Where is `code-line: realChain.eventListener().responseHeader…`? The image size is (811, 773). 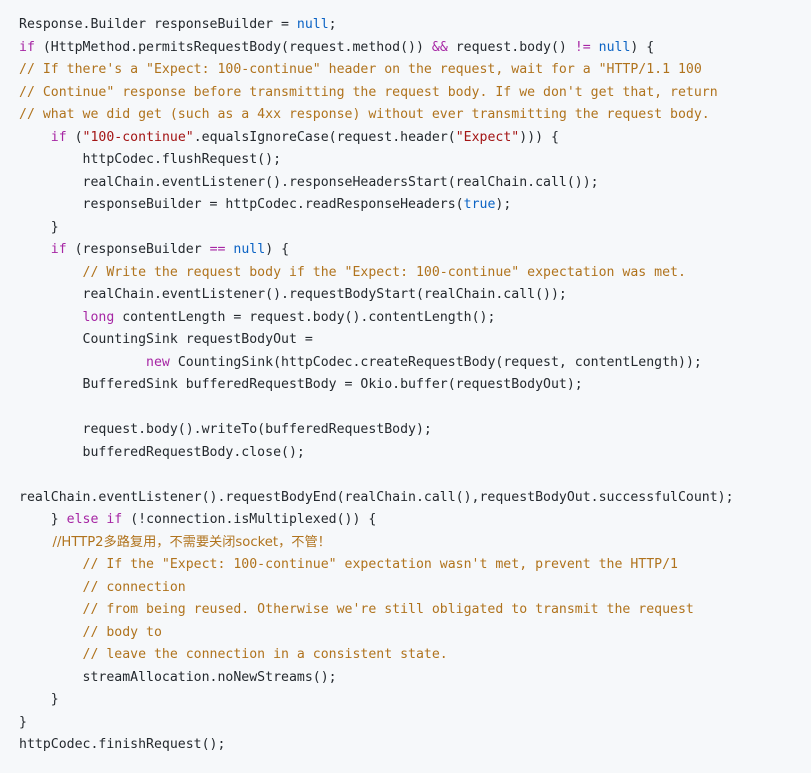 code-line: realChain.eventListener().responseHeader… is located at coordinates (415, 183).